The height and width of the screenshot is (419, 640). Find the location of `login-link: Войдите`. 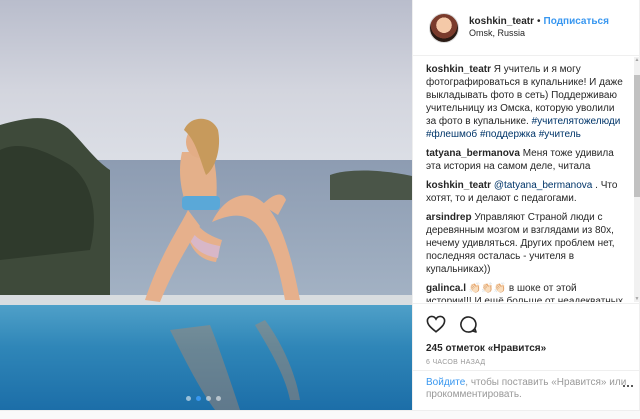

login-link: Войдите is located at coordinates (445, 382).